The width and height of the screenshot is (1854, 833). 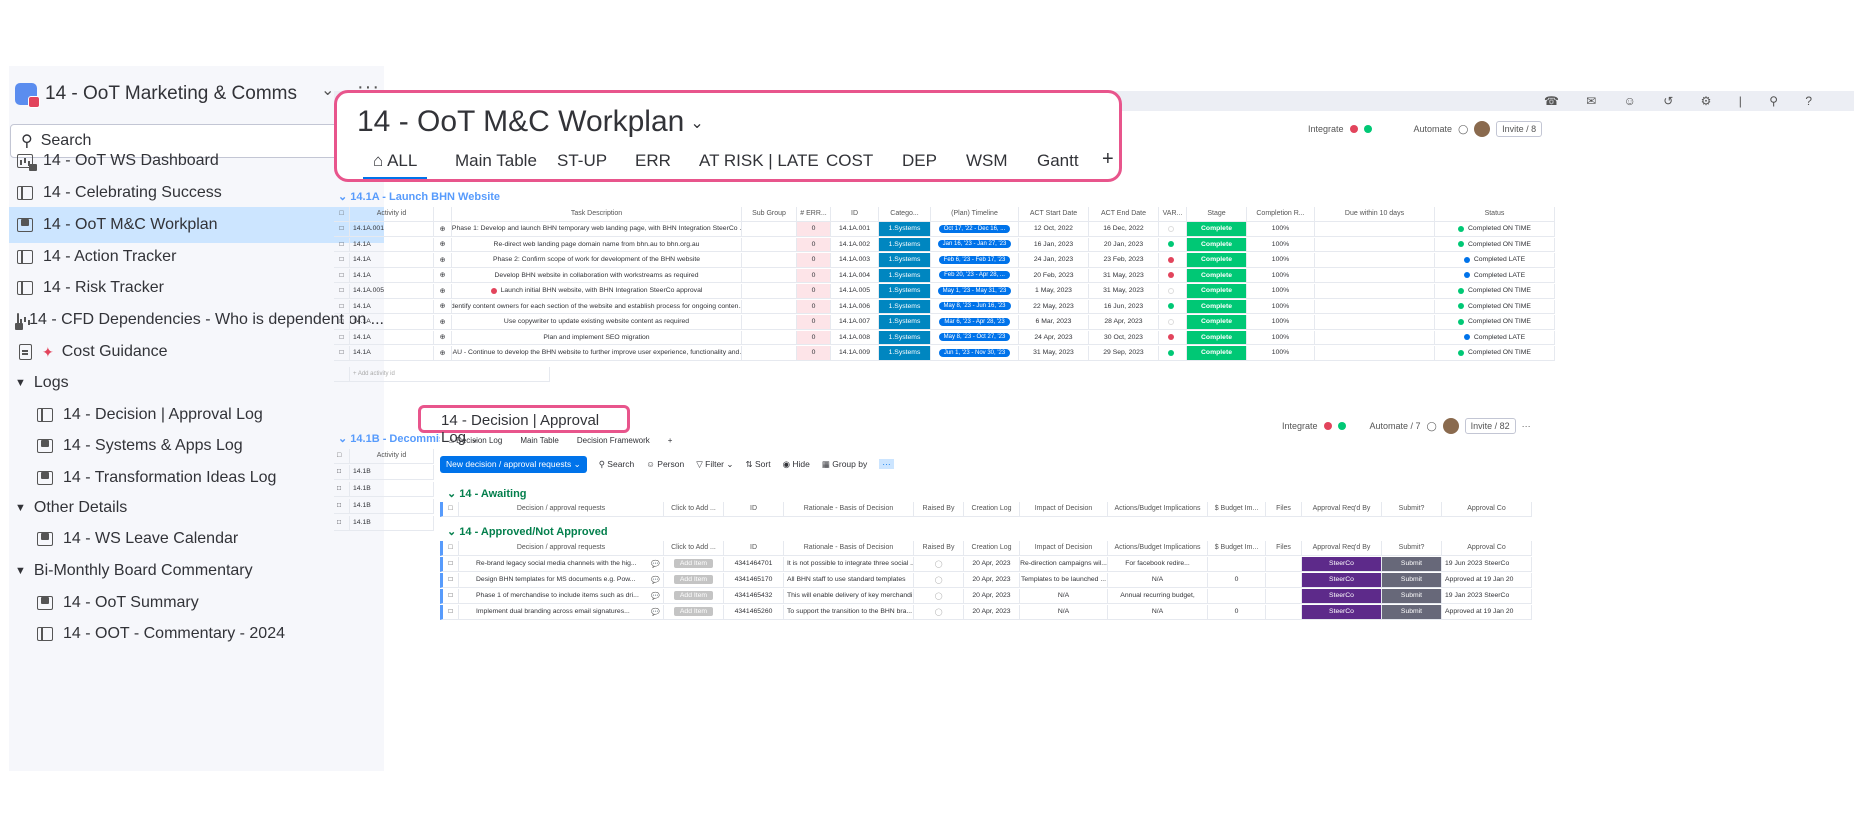 I want to click on column-header: Decision / approval requests, so click(x=561, y=509).